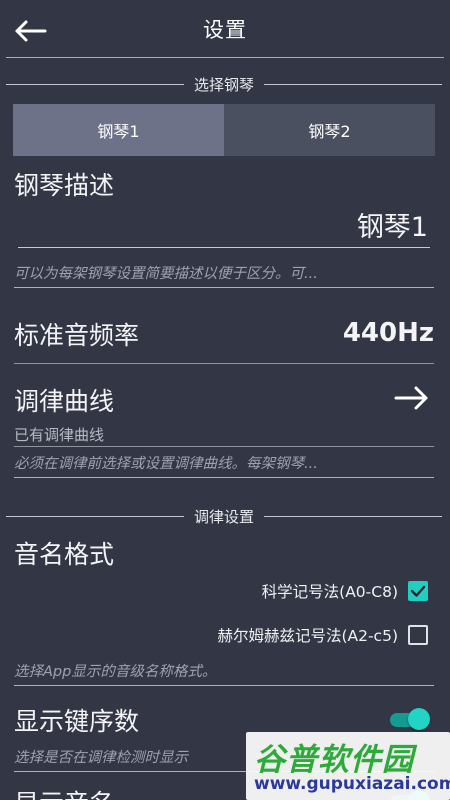 The height and width of the screenshot is (800, 450). I want to click on tab-piano-2: 钢琴2, so click(329, 130).